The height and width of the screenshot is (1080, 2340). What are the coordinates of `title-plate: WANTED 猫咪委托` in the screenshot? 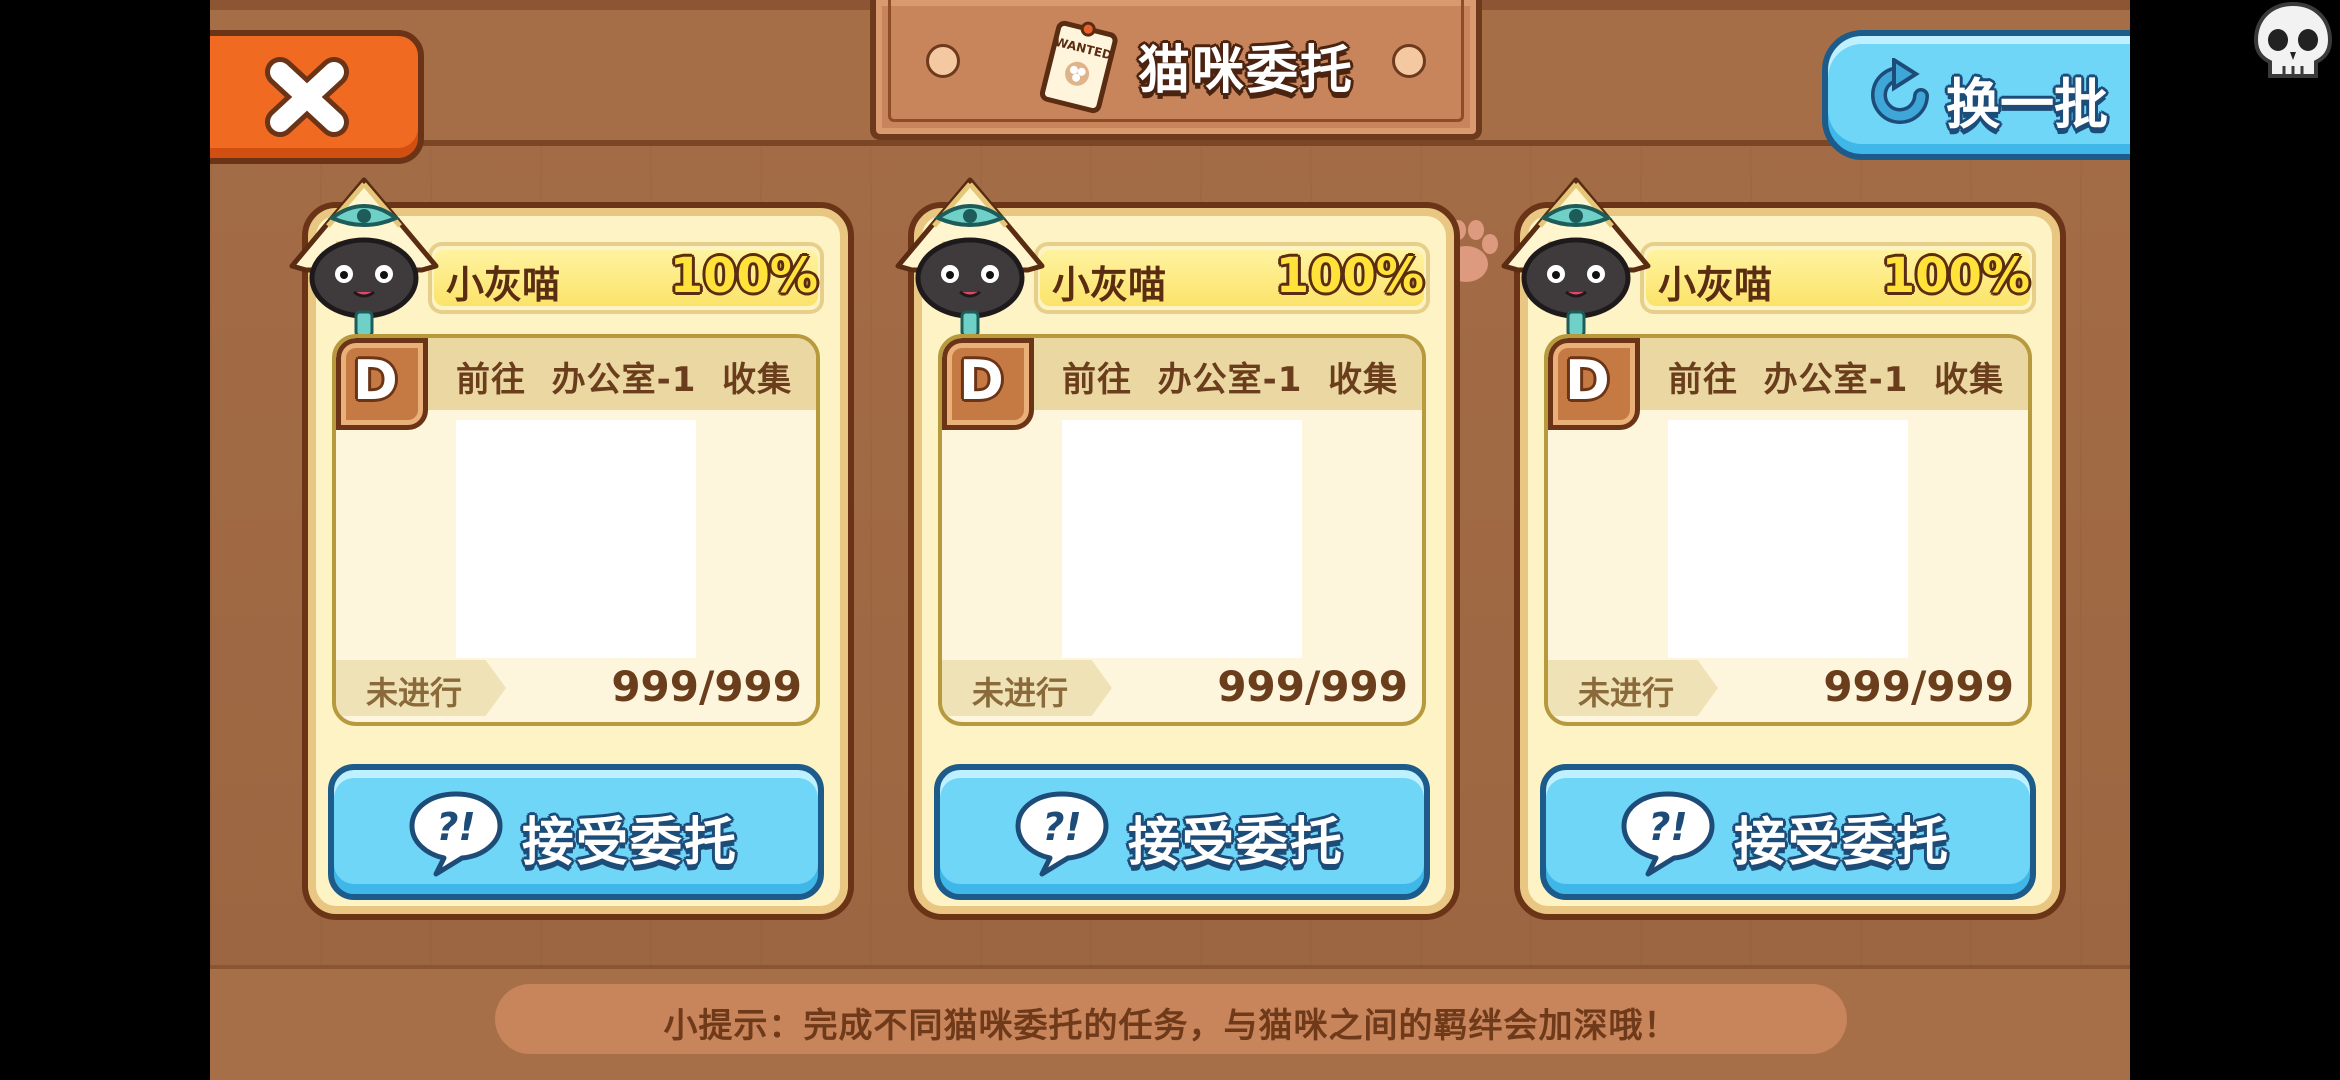 It's located at (1176, 70).